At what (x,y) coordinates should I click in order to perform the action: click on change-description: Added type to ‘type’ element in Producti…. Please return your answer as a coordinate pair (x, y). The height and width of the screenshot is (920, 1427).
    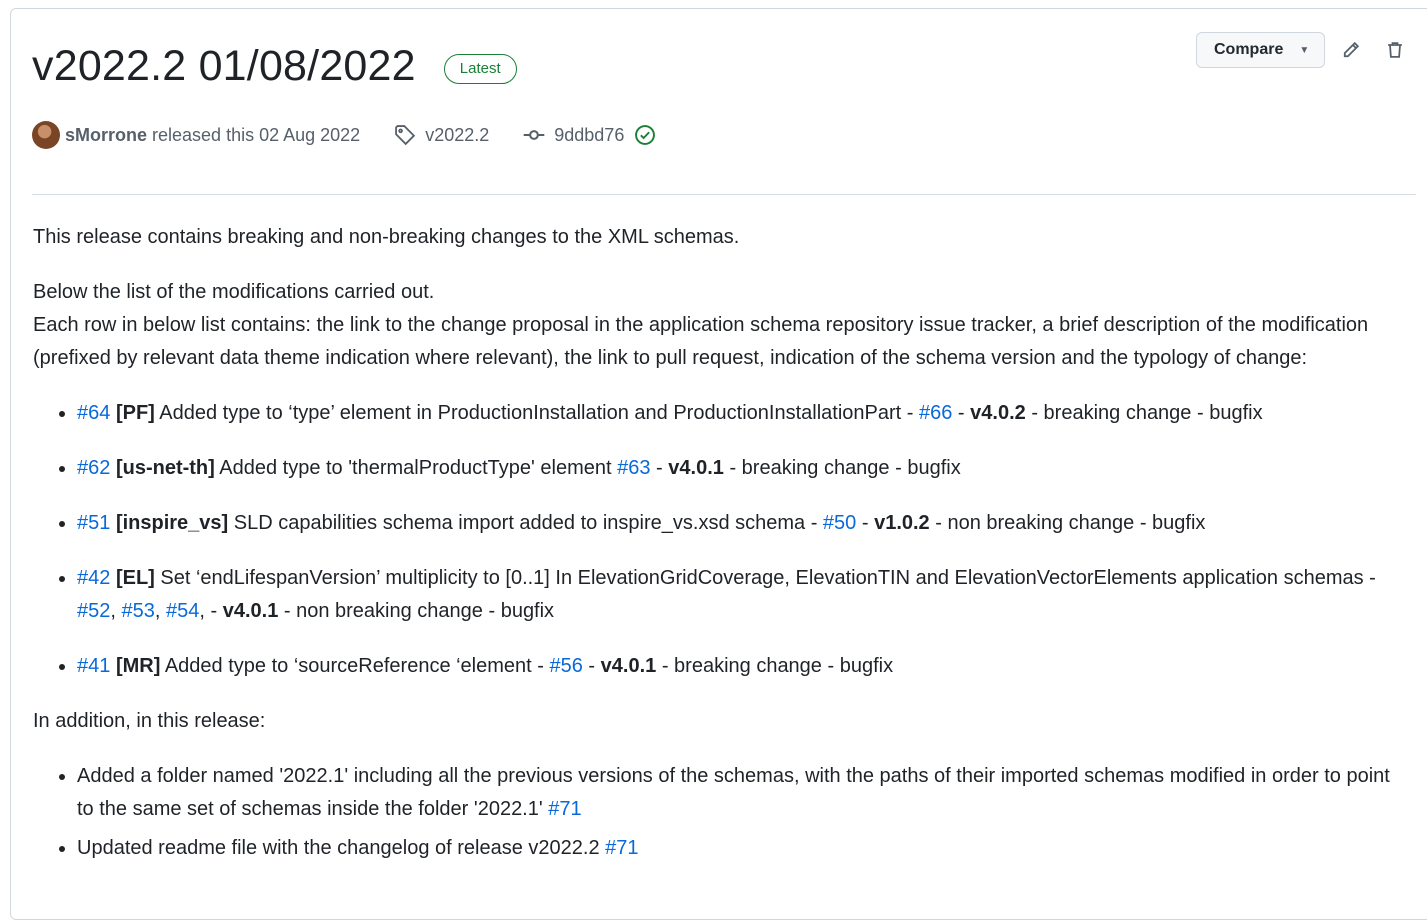
    Looking at the image, I should click on (536, 413).